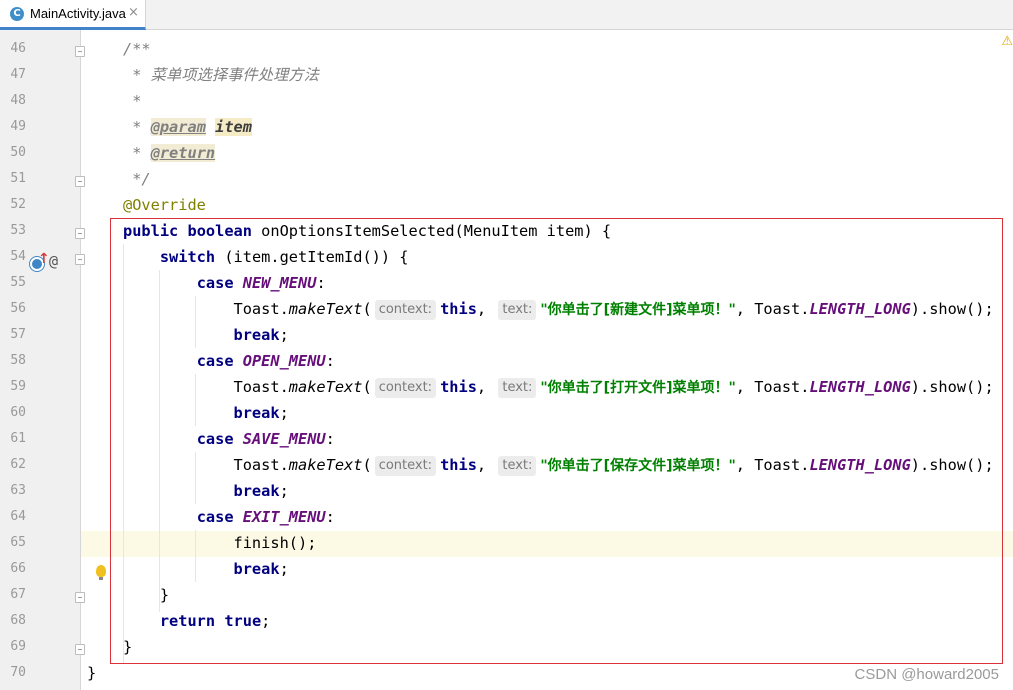 This screenshot has width=1013, height=690. I want to click on code-line-46: /**, so click(137, 49).